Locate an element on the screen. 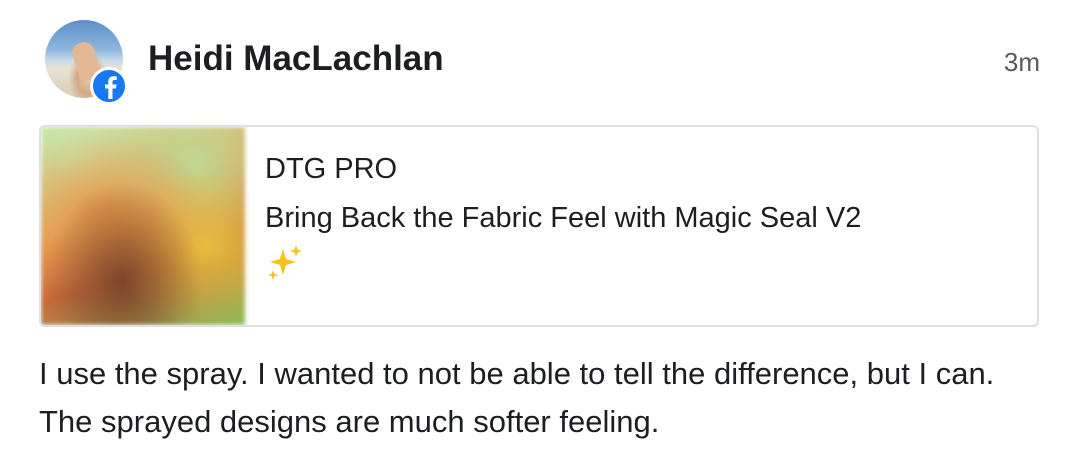  link-site-name: DTG PRO is located at coordinates (331, 169).